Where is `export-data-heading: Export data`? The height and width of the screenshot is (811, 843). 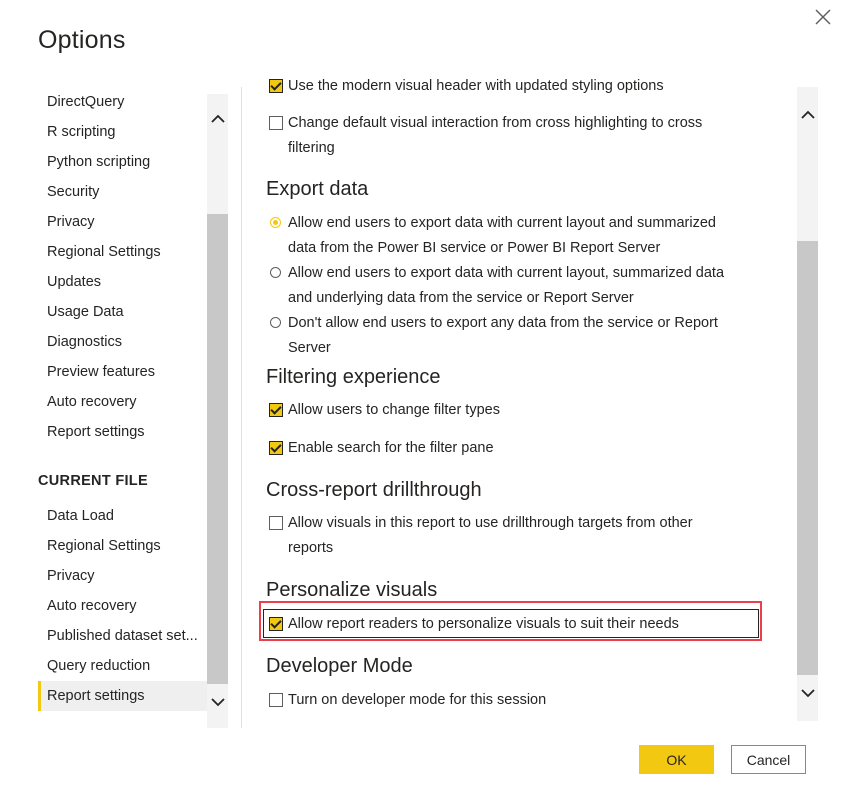
export-data-heading: Export data is located at coordinates (317, 189).